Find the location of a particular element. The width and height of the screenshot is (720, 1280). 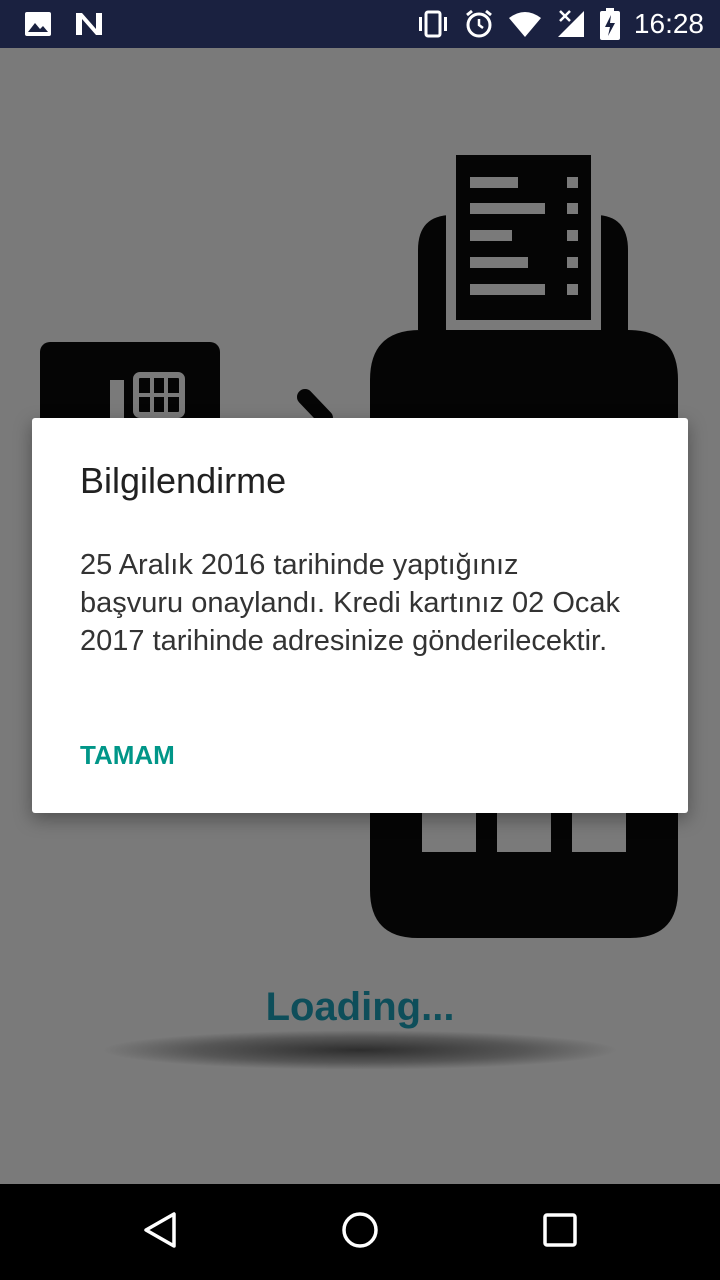

home-icon is located at coordinates (360, 1232).